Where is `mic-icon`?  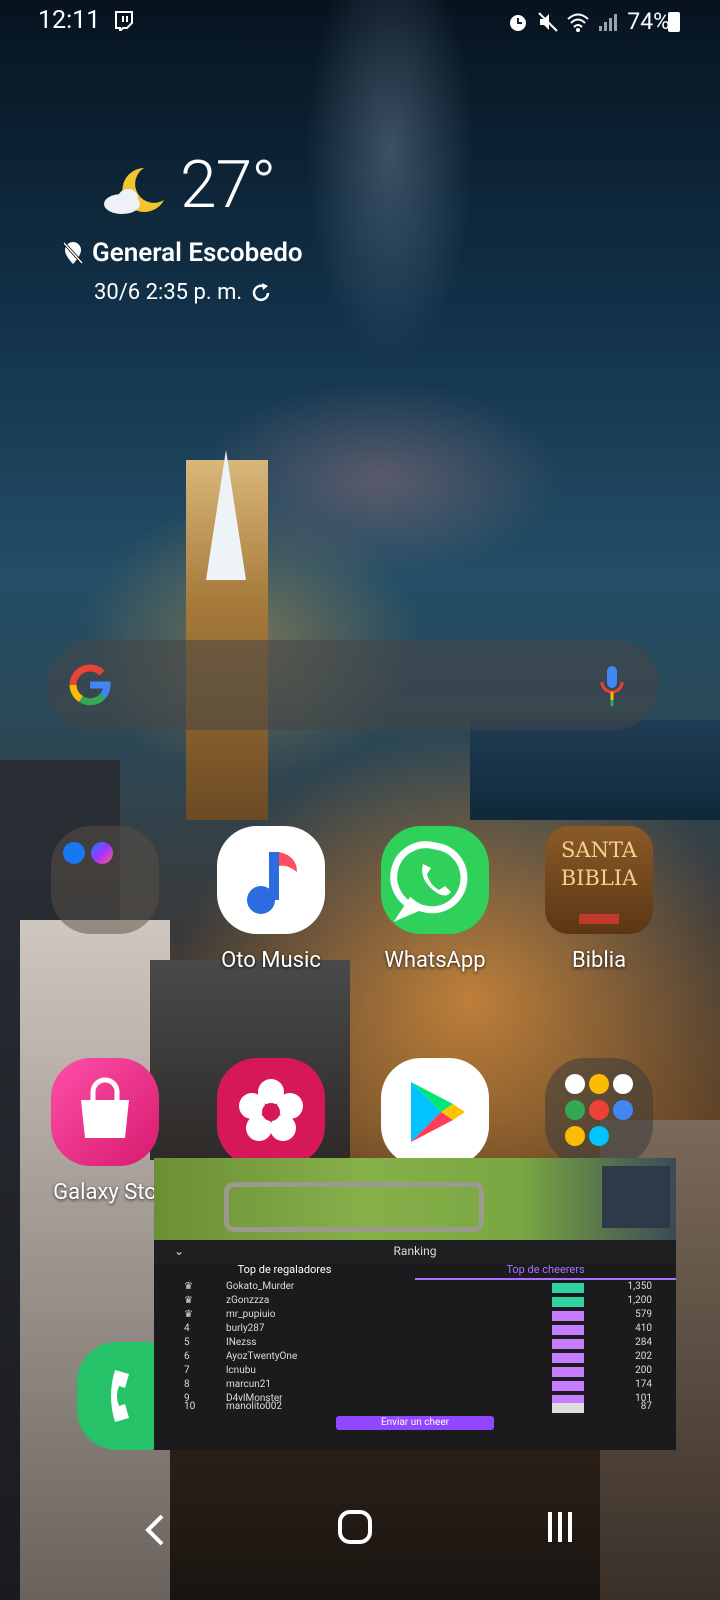
mic-icon is located at coordinates (612, 686).